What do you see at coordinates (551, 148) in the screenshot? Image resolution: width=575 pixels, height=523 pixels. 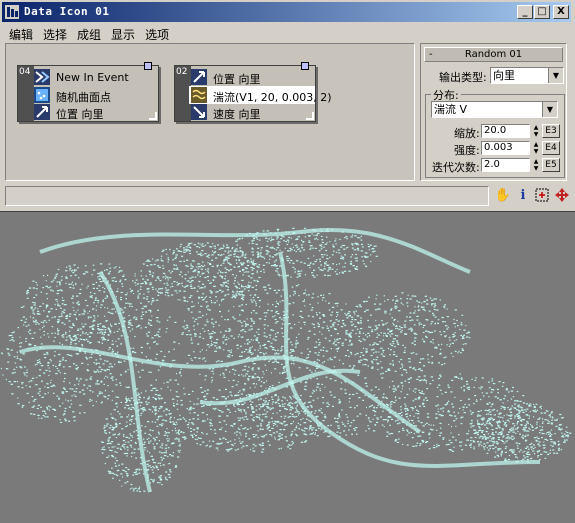 I see `strength-key-button: E4` at bounding box center [551, 148].